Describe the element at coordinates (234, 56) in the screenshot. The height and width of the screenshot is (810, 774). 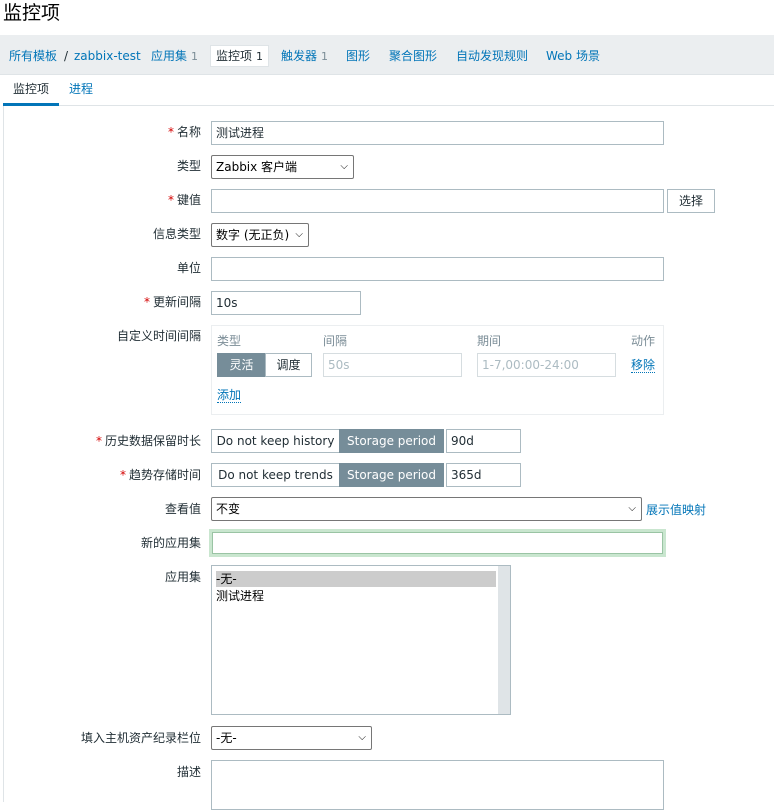
I see `nav-items-label: 监控项` at that location.